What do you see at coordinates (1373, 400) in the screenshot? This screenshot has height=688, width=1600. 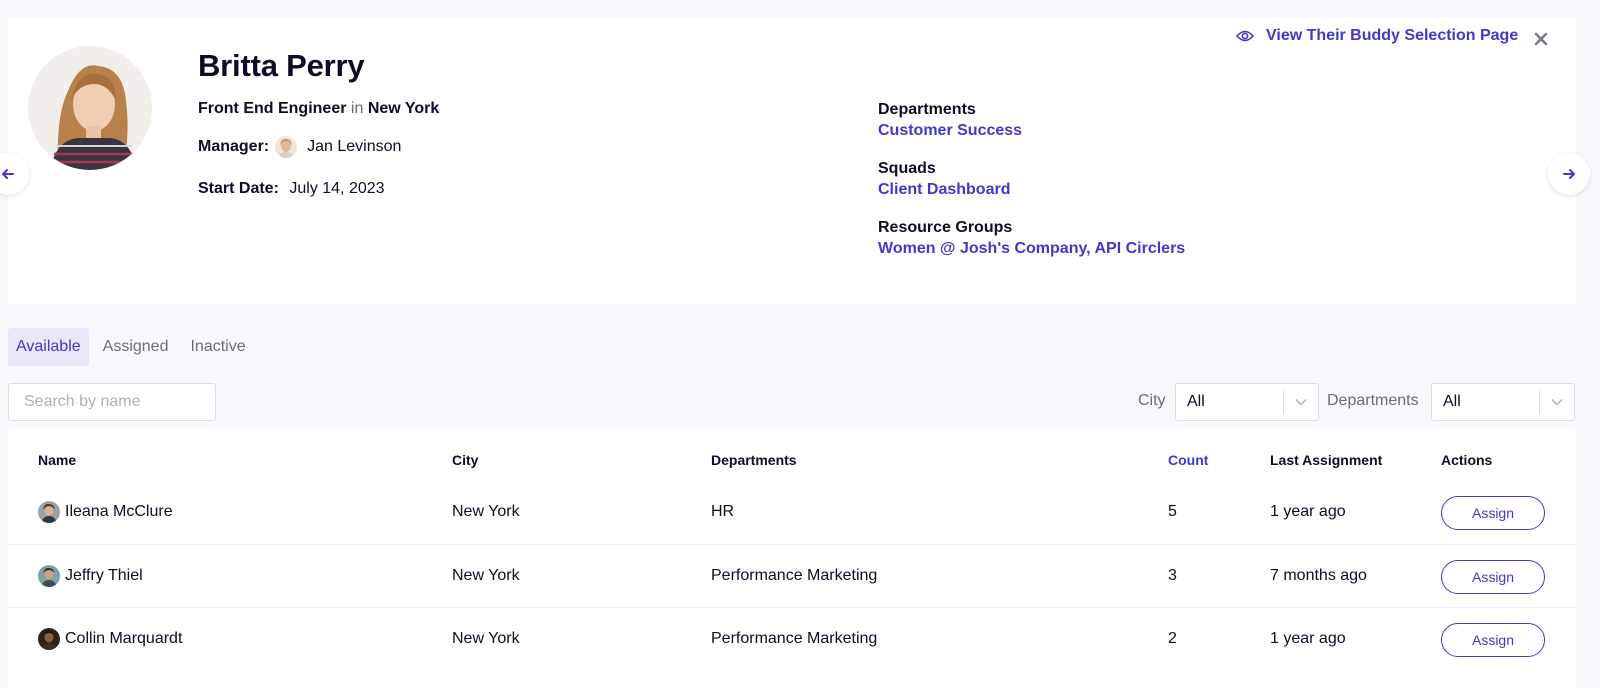 I see `departments-filter-label: Departments` at bounding box center [1373, 400].